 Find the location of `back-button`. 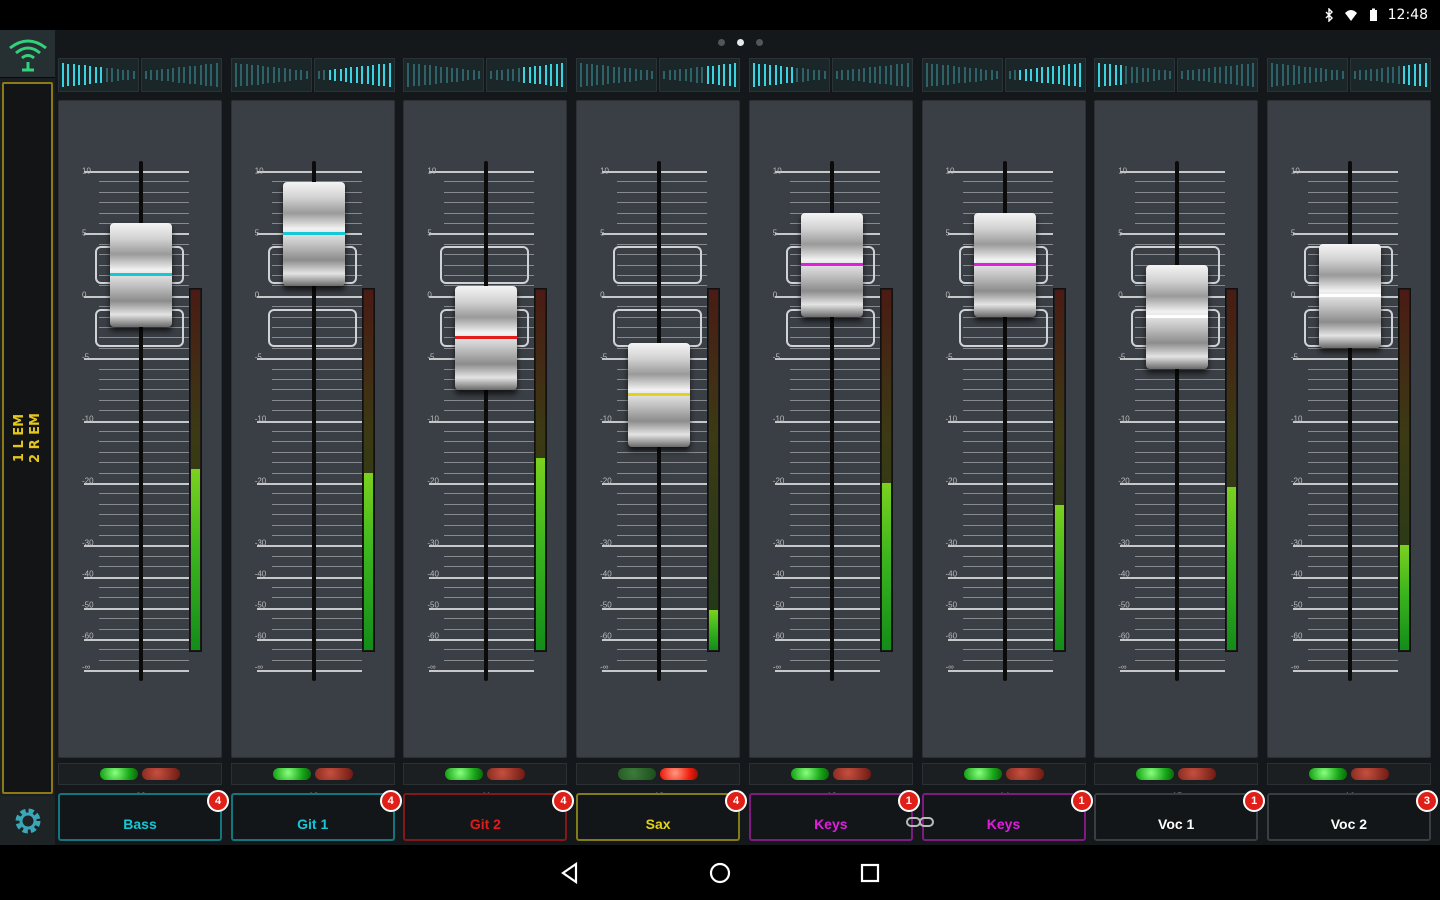

back-button is located at coordinates (570, 873).